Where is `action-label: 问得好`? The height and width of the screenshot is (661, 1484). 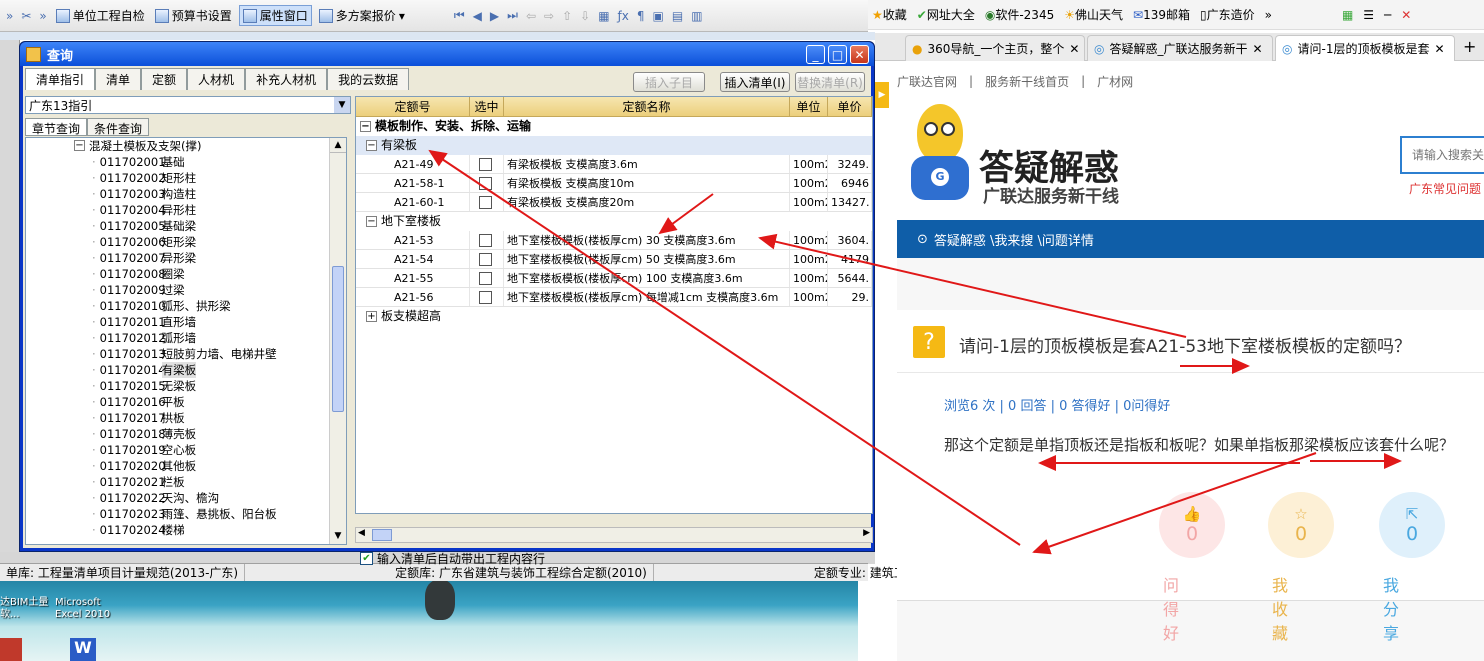 action-label: 问得好 is located at coordinates (1171, 608).